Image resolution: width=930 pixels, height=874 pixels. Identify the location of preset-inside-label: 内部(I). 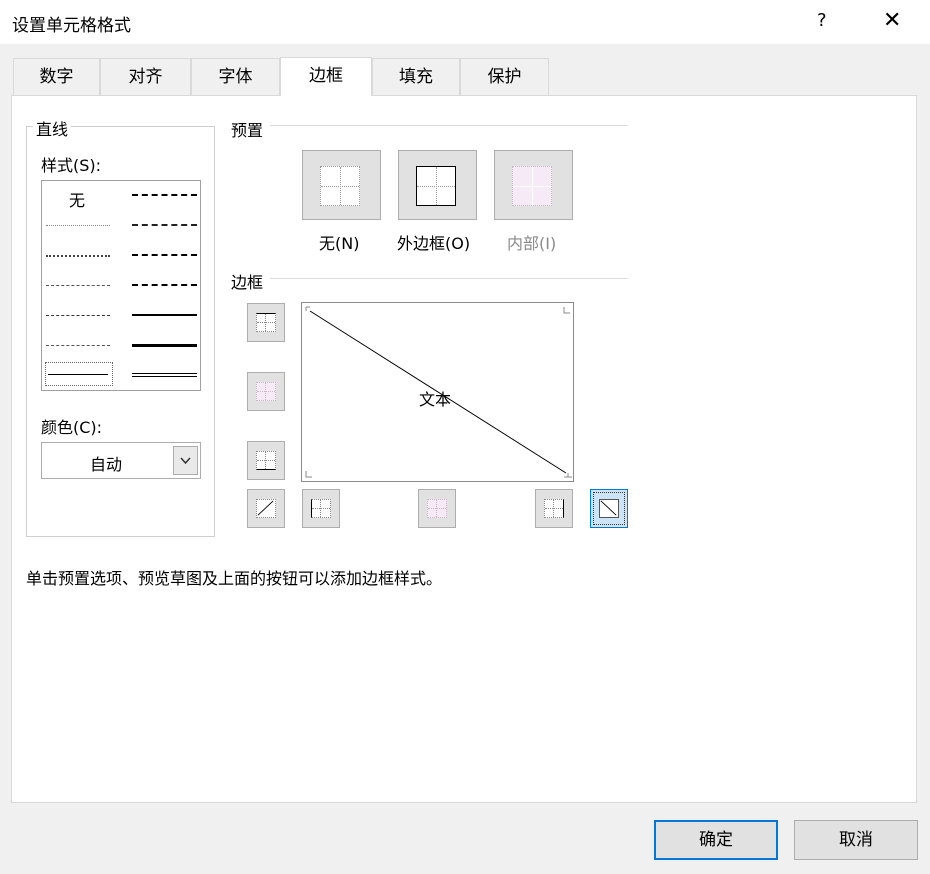
(532, 243).